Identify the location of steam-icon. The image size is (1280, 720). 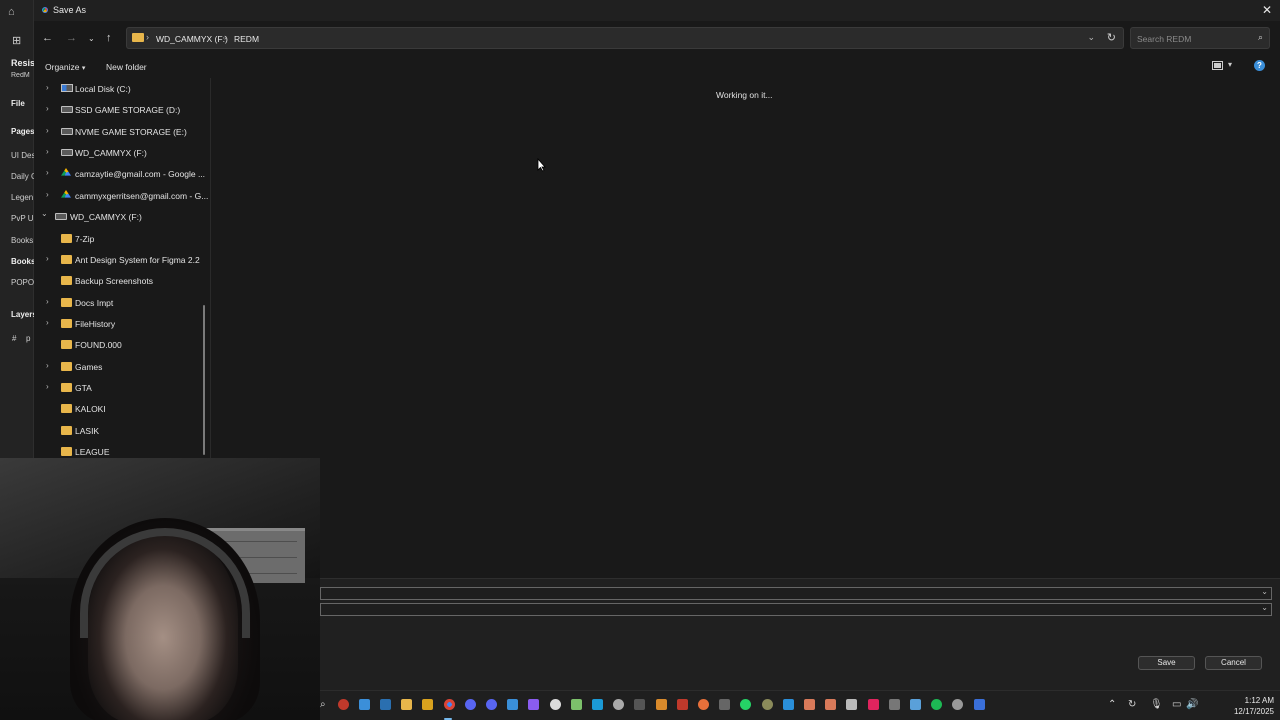
(597, 704).